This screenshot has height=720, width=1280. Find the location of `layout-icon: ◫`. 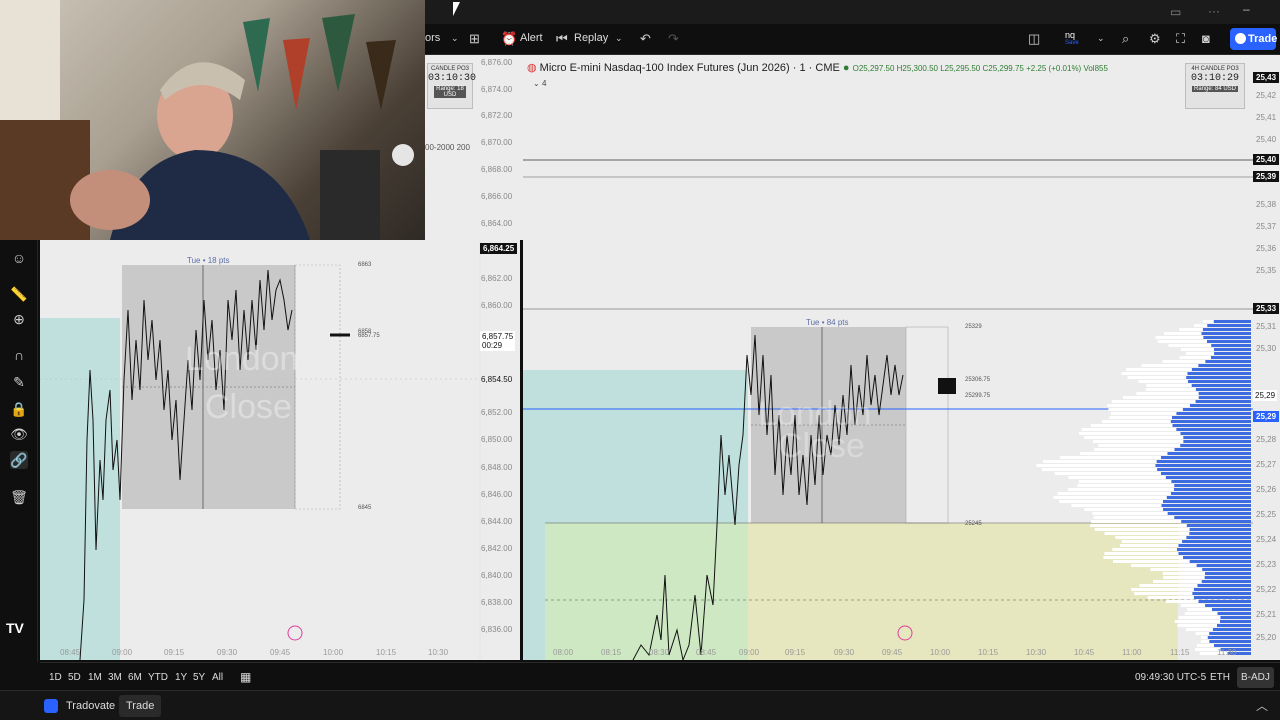

layout-icon: ◫ is located at coordinates (1034, 39).